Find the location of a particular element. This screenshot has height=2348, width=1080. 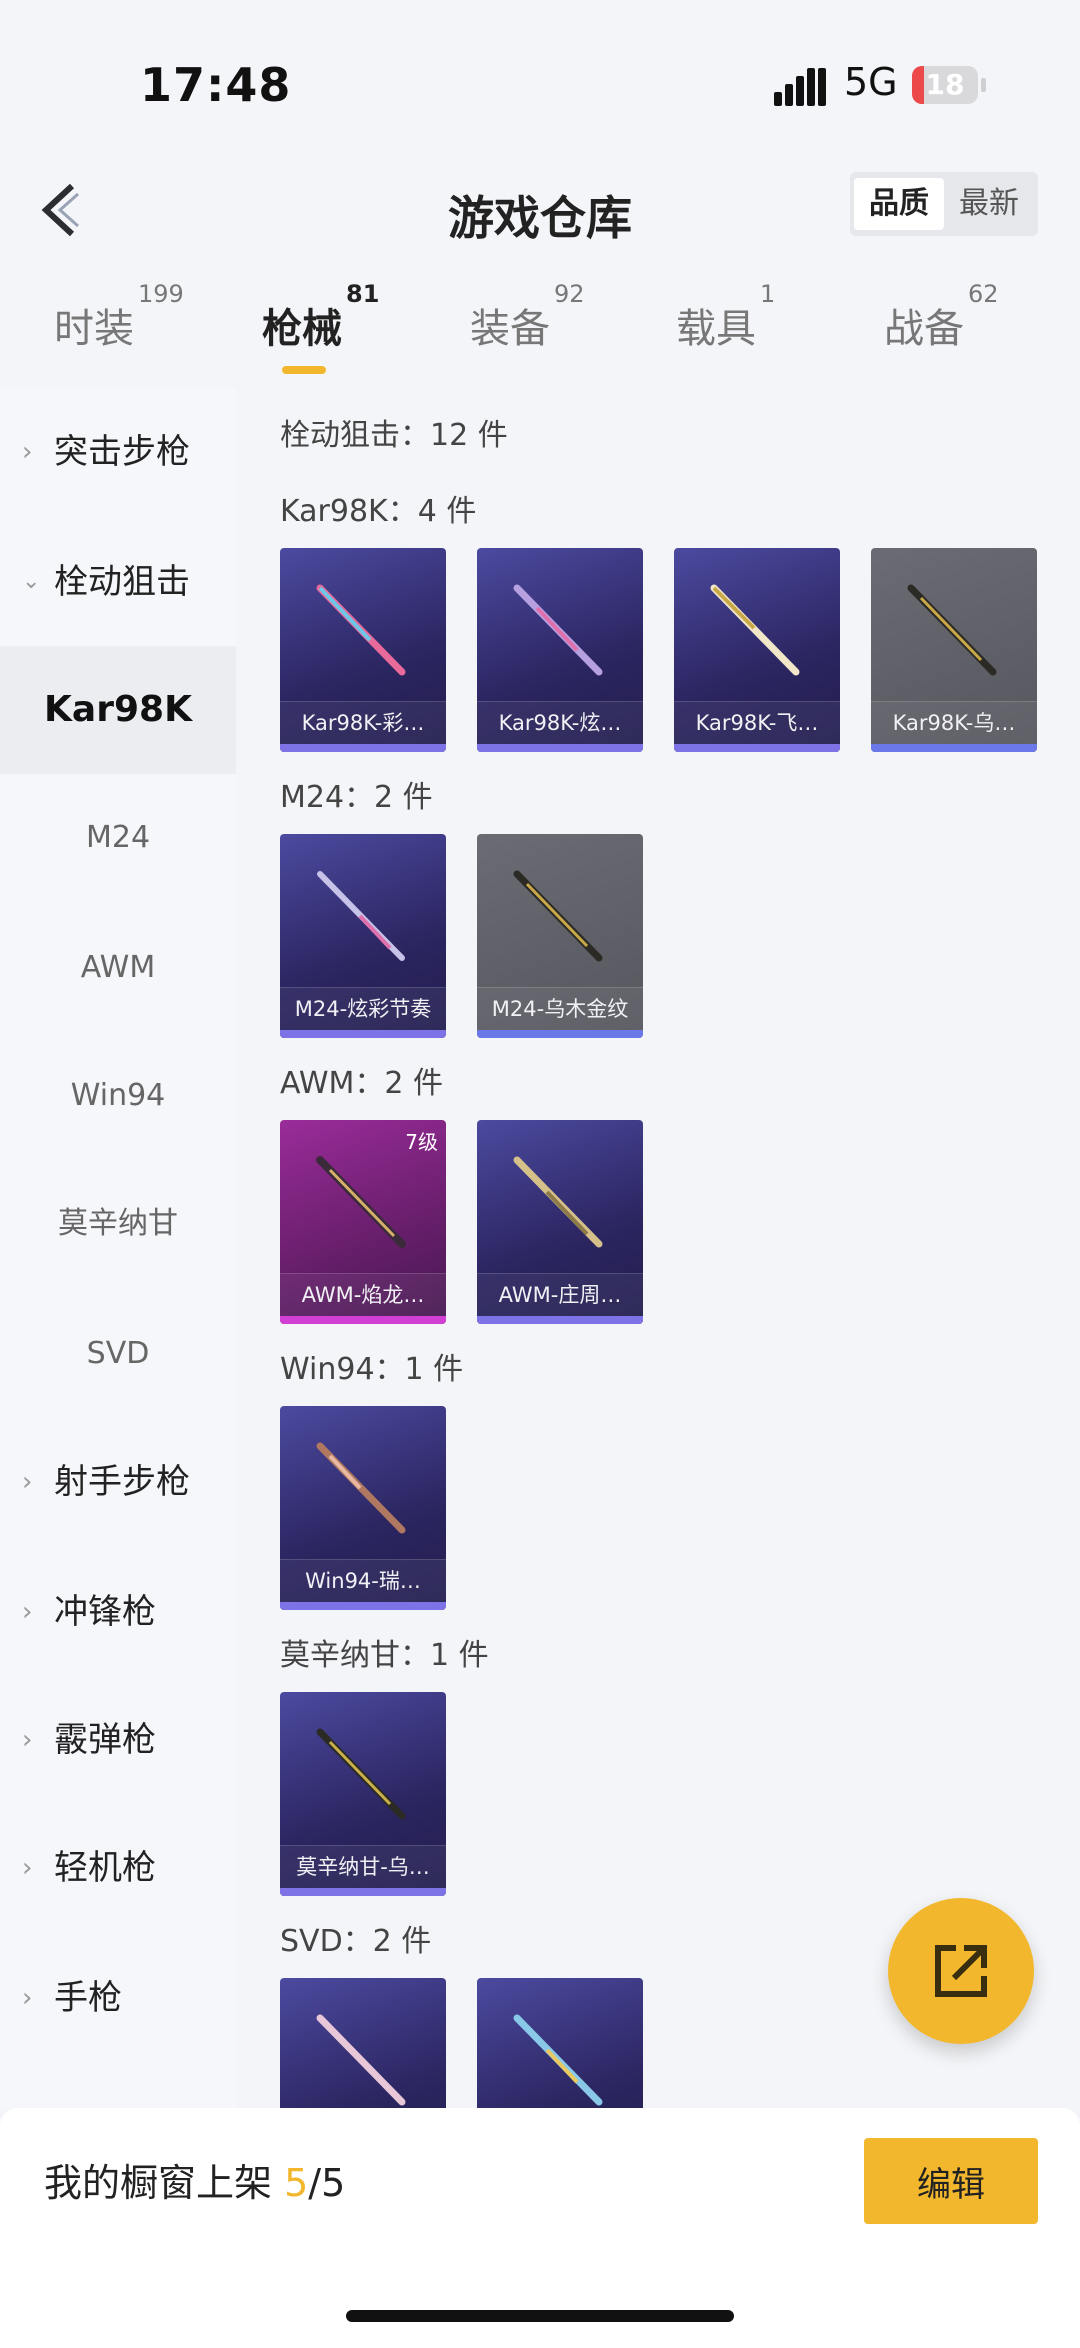

item-card: M24-乌木金纹 is located at coordinates (560, 936).